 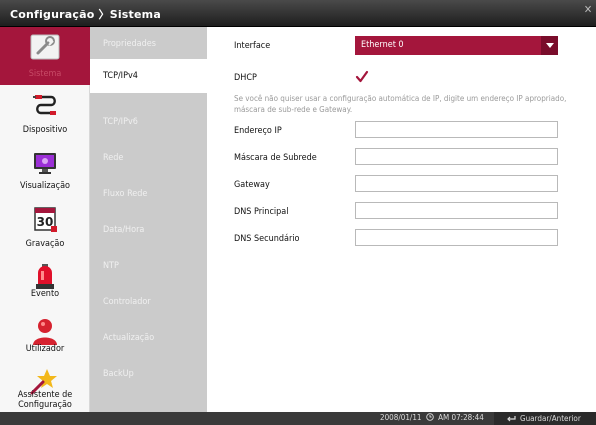 I want to click on nav-item-sistema: Sistema, so click(x=45, y=56).